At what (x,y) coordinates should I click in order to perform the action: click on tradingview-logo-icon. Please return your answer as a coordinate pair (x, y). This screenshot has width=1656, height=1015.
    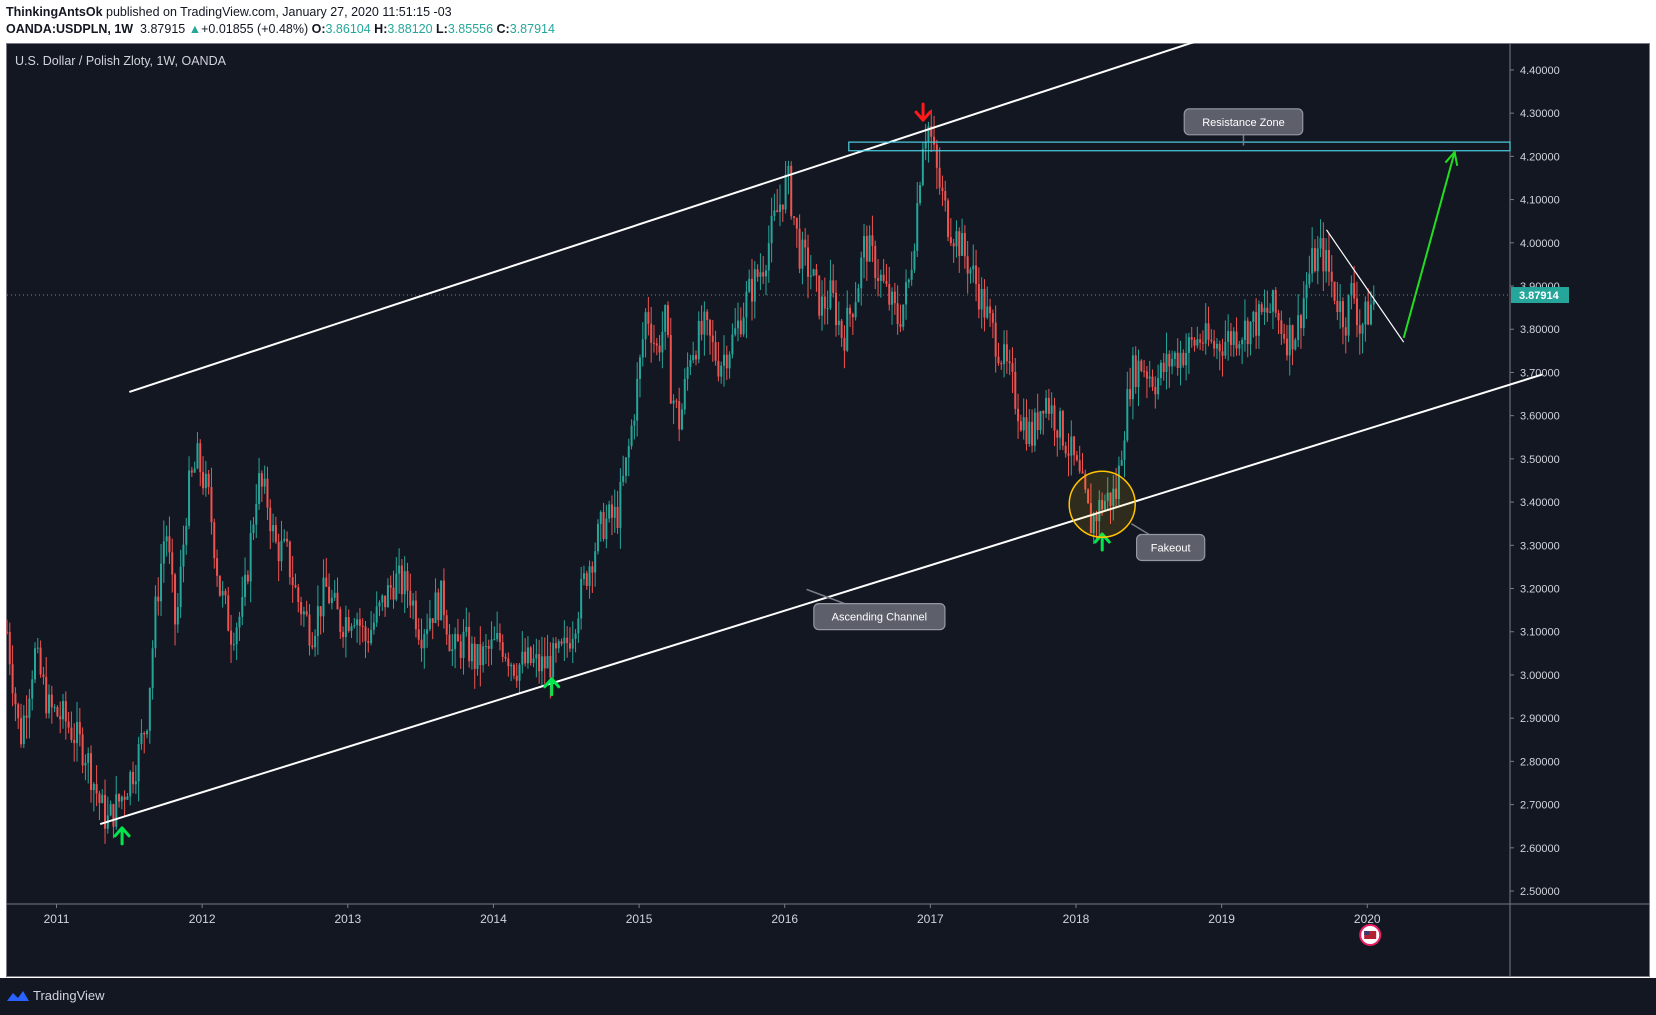
    Looking at the image, I should click on (18, 996).